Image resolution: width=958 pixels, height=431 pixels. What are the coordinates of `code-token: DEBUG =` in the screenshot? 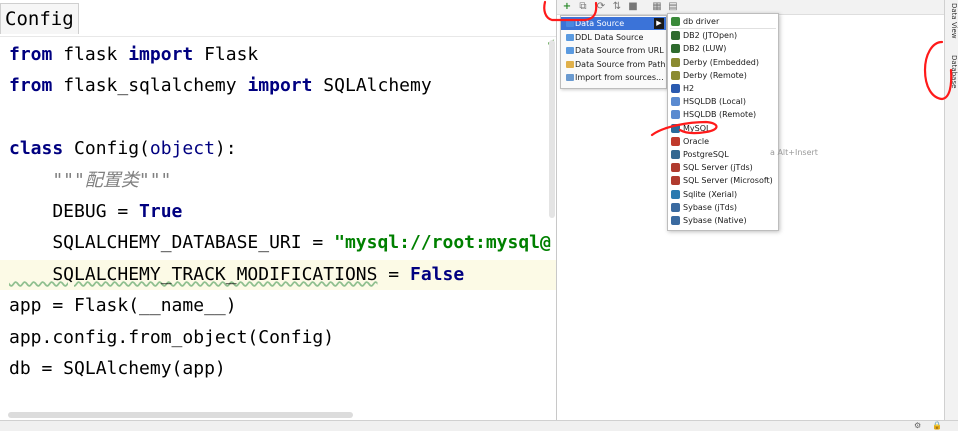 It's located at (74, 211).